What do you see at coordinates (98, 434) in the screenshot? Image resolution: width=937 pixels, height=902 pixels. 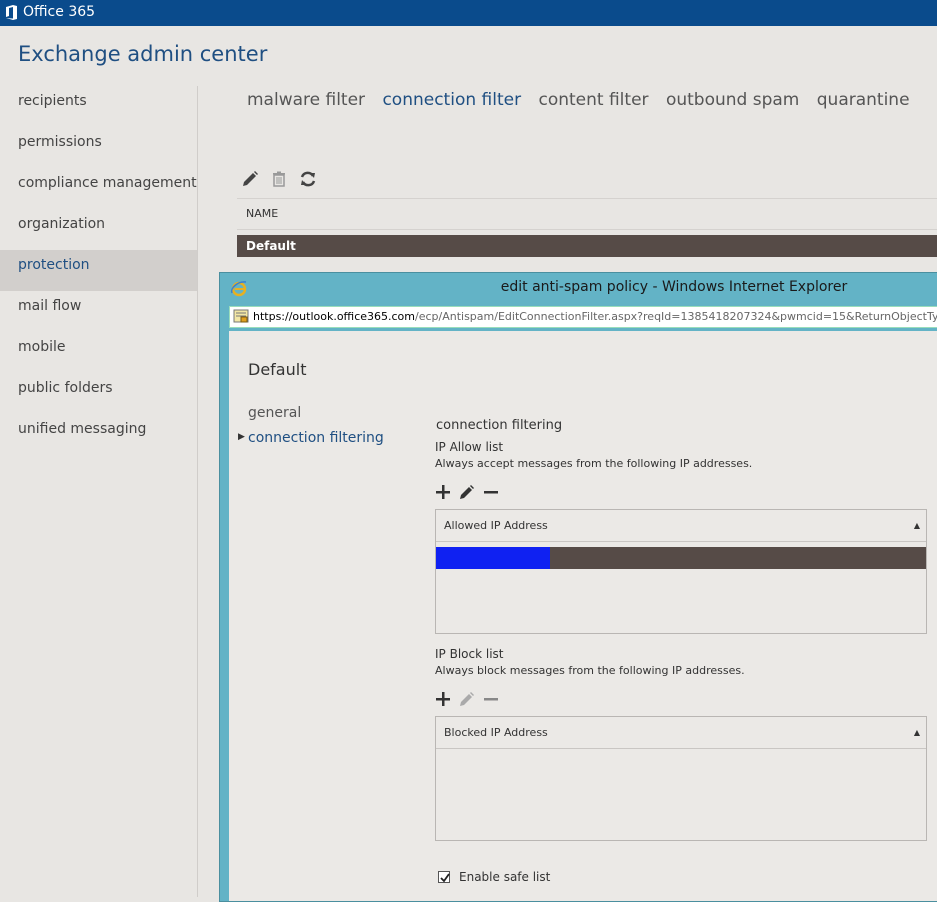 I see `nav-item-unified-messaging: unified messaging` at bounding box center [98, 434].